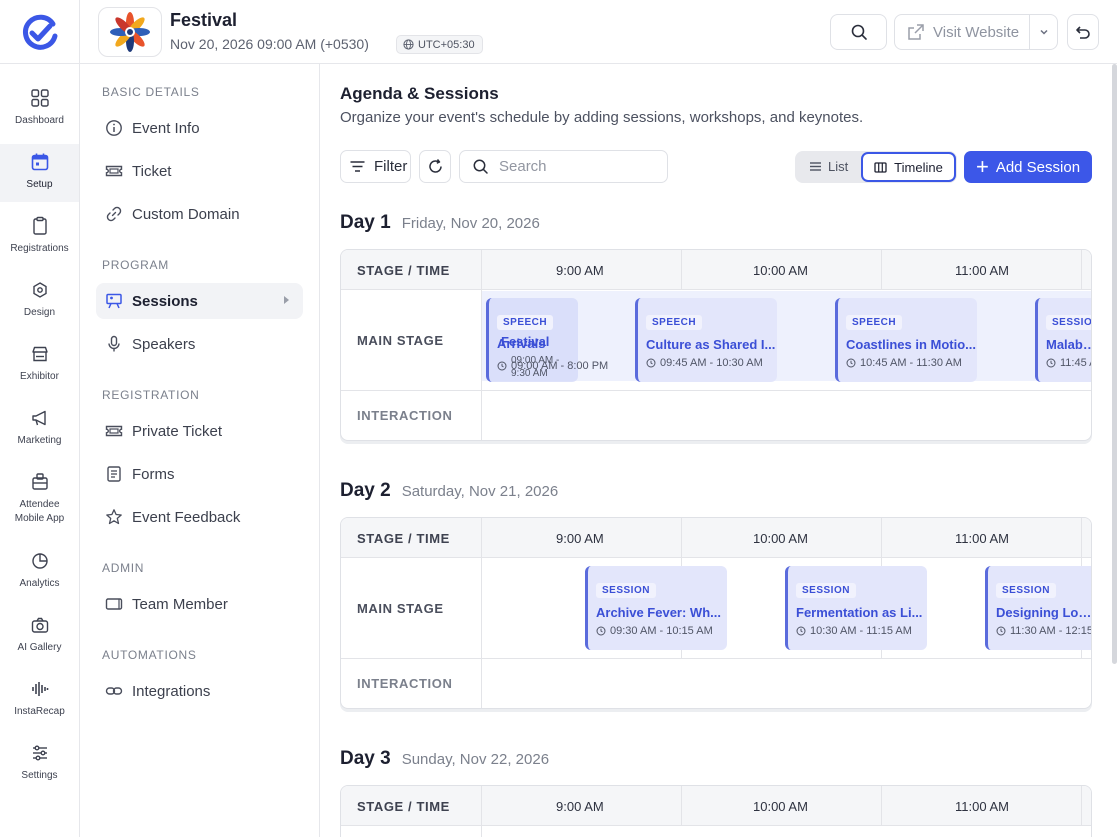  I want to click on nav-analytics: Analytics, so click(39, 572).